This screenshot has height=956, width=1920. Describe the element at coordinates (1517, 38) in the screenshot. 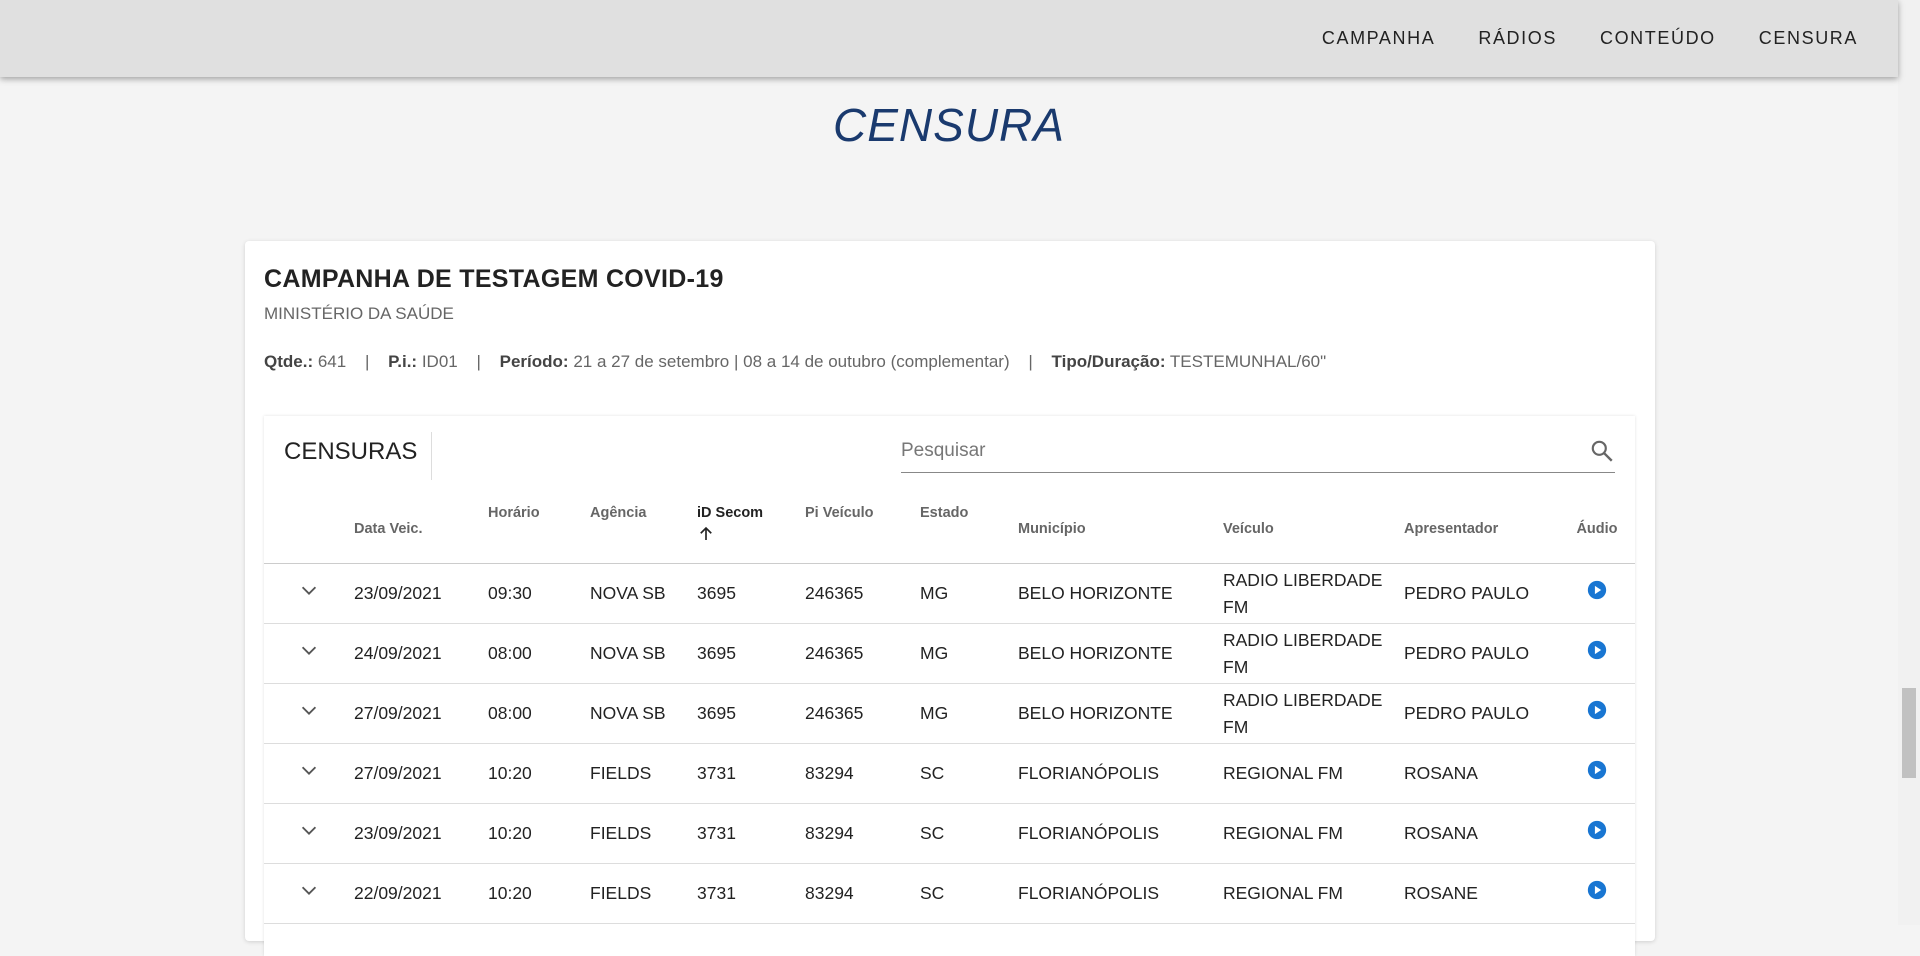

I see `nav-radios: RÁDIOS` at that location.